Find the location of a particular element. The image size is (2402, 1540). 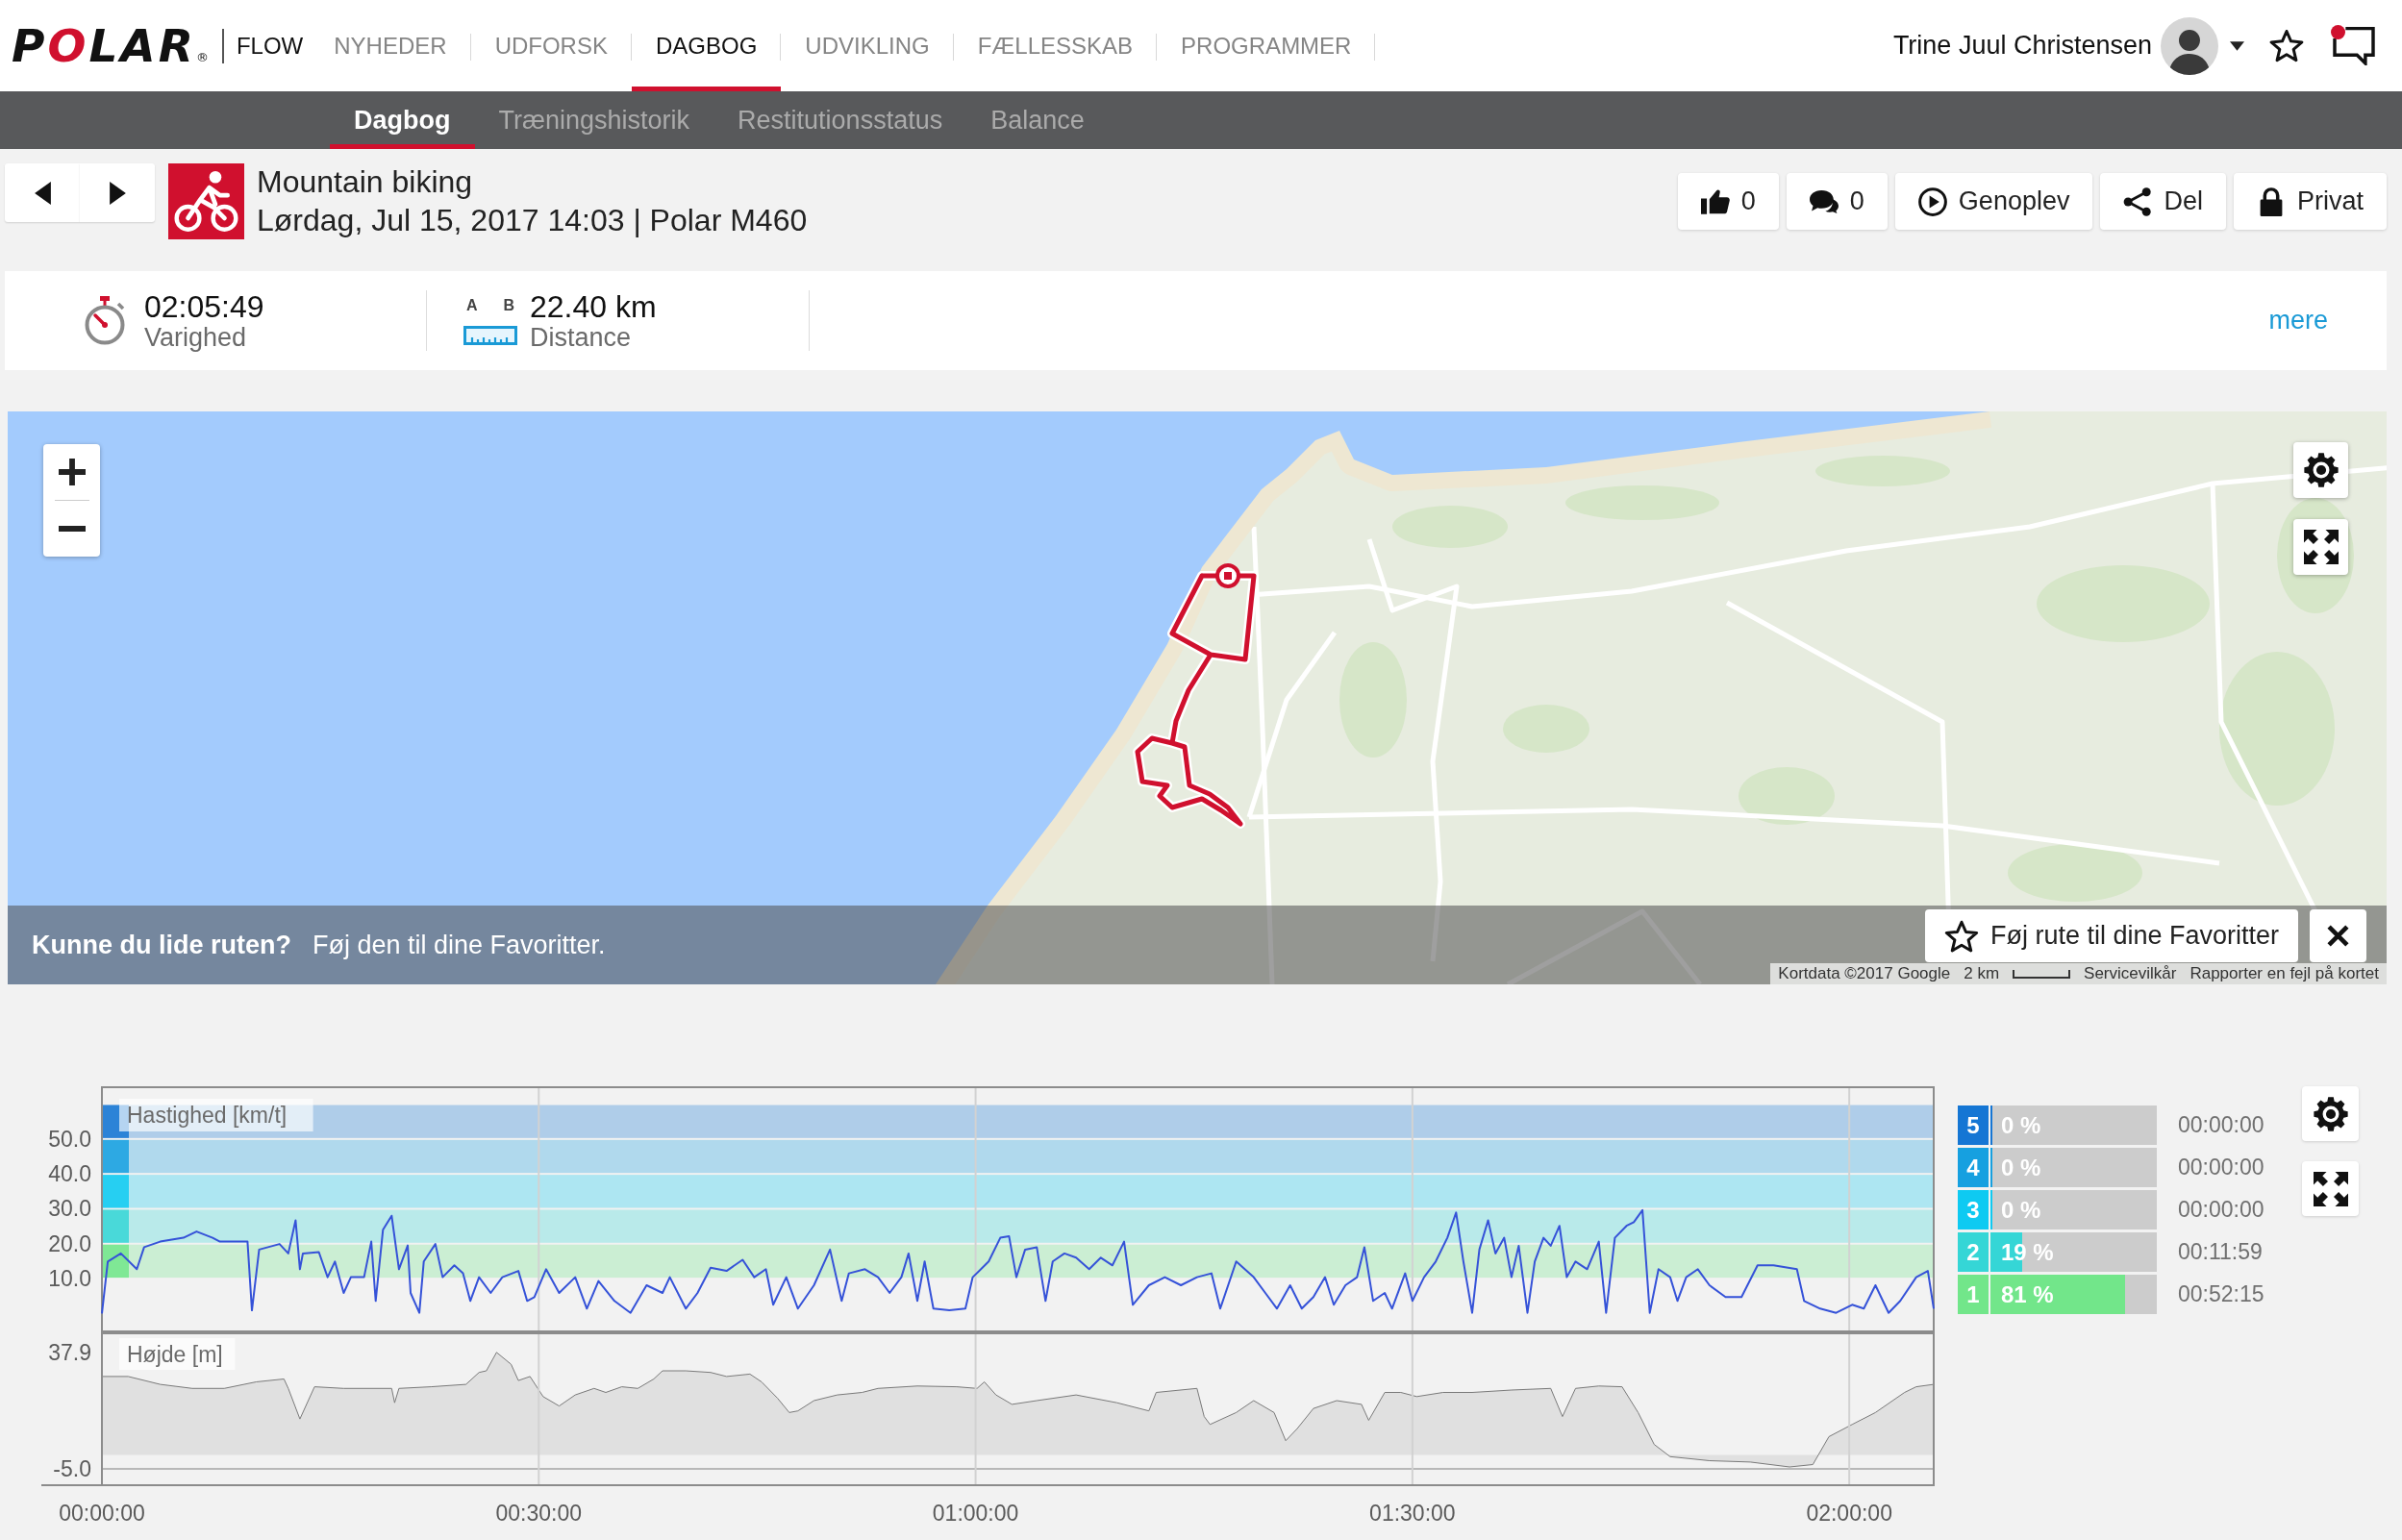

cyclist-icon is located at coordinates (206, 201).